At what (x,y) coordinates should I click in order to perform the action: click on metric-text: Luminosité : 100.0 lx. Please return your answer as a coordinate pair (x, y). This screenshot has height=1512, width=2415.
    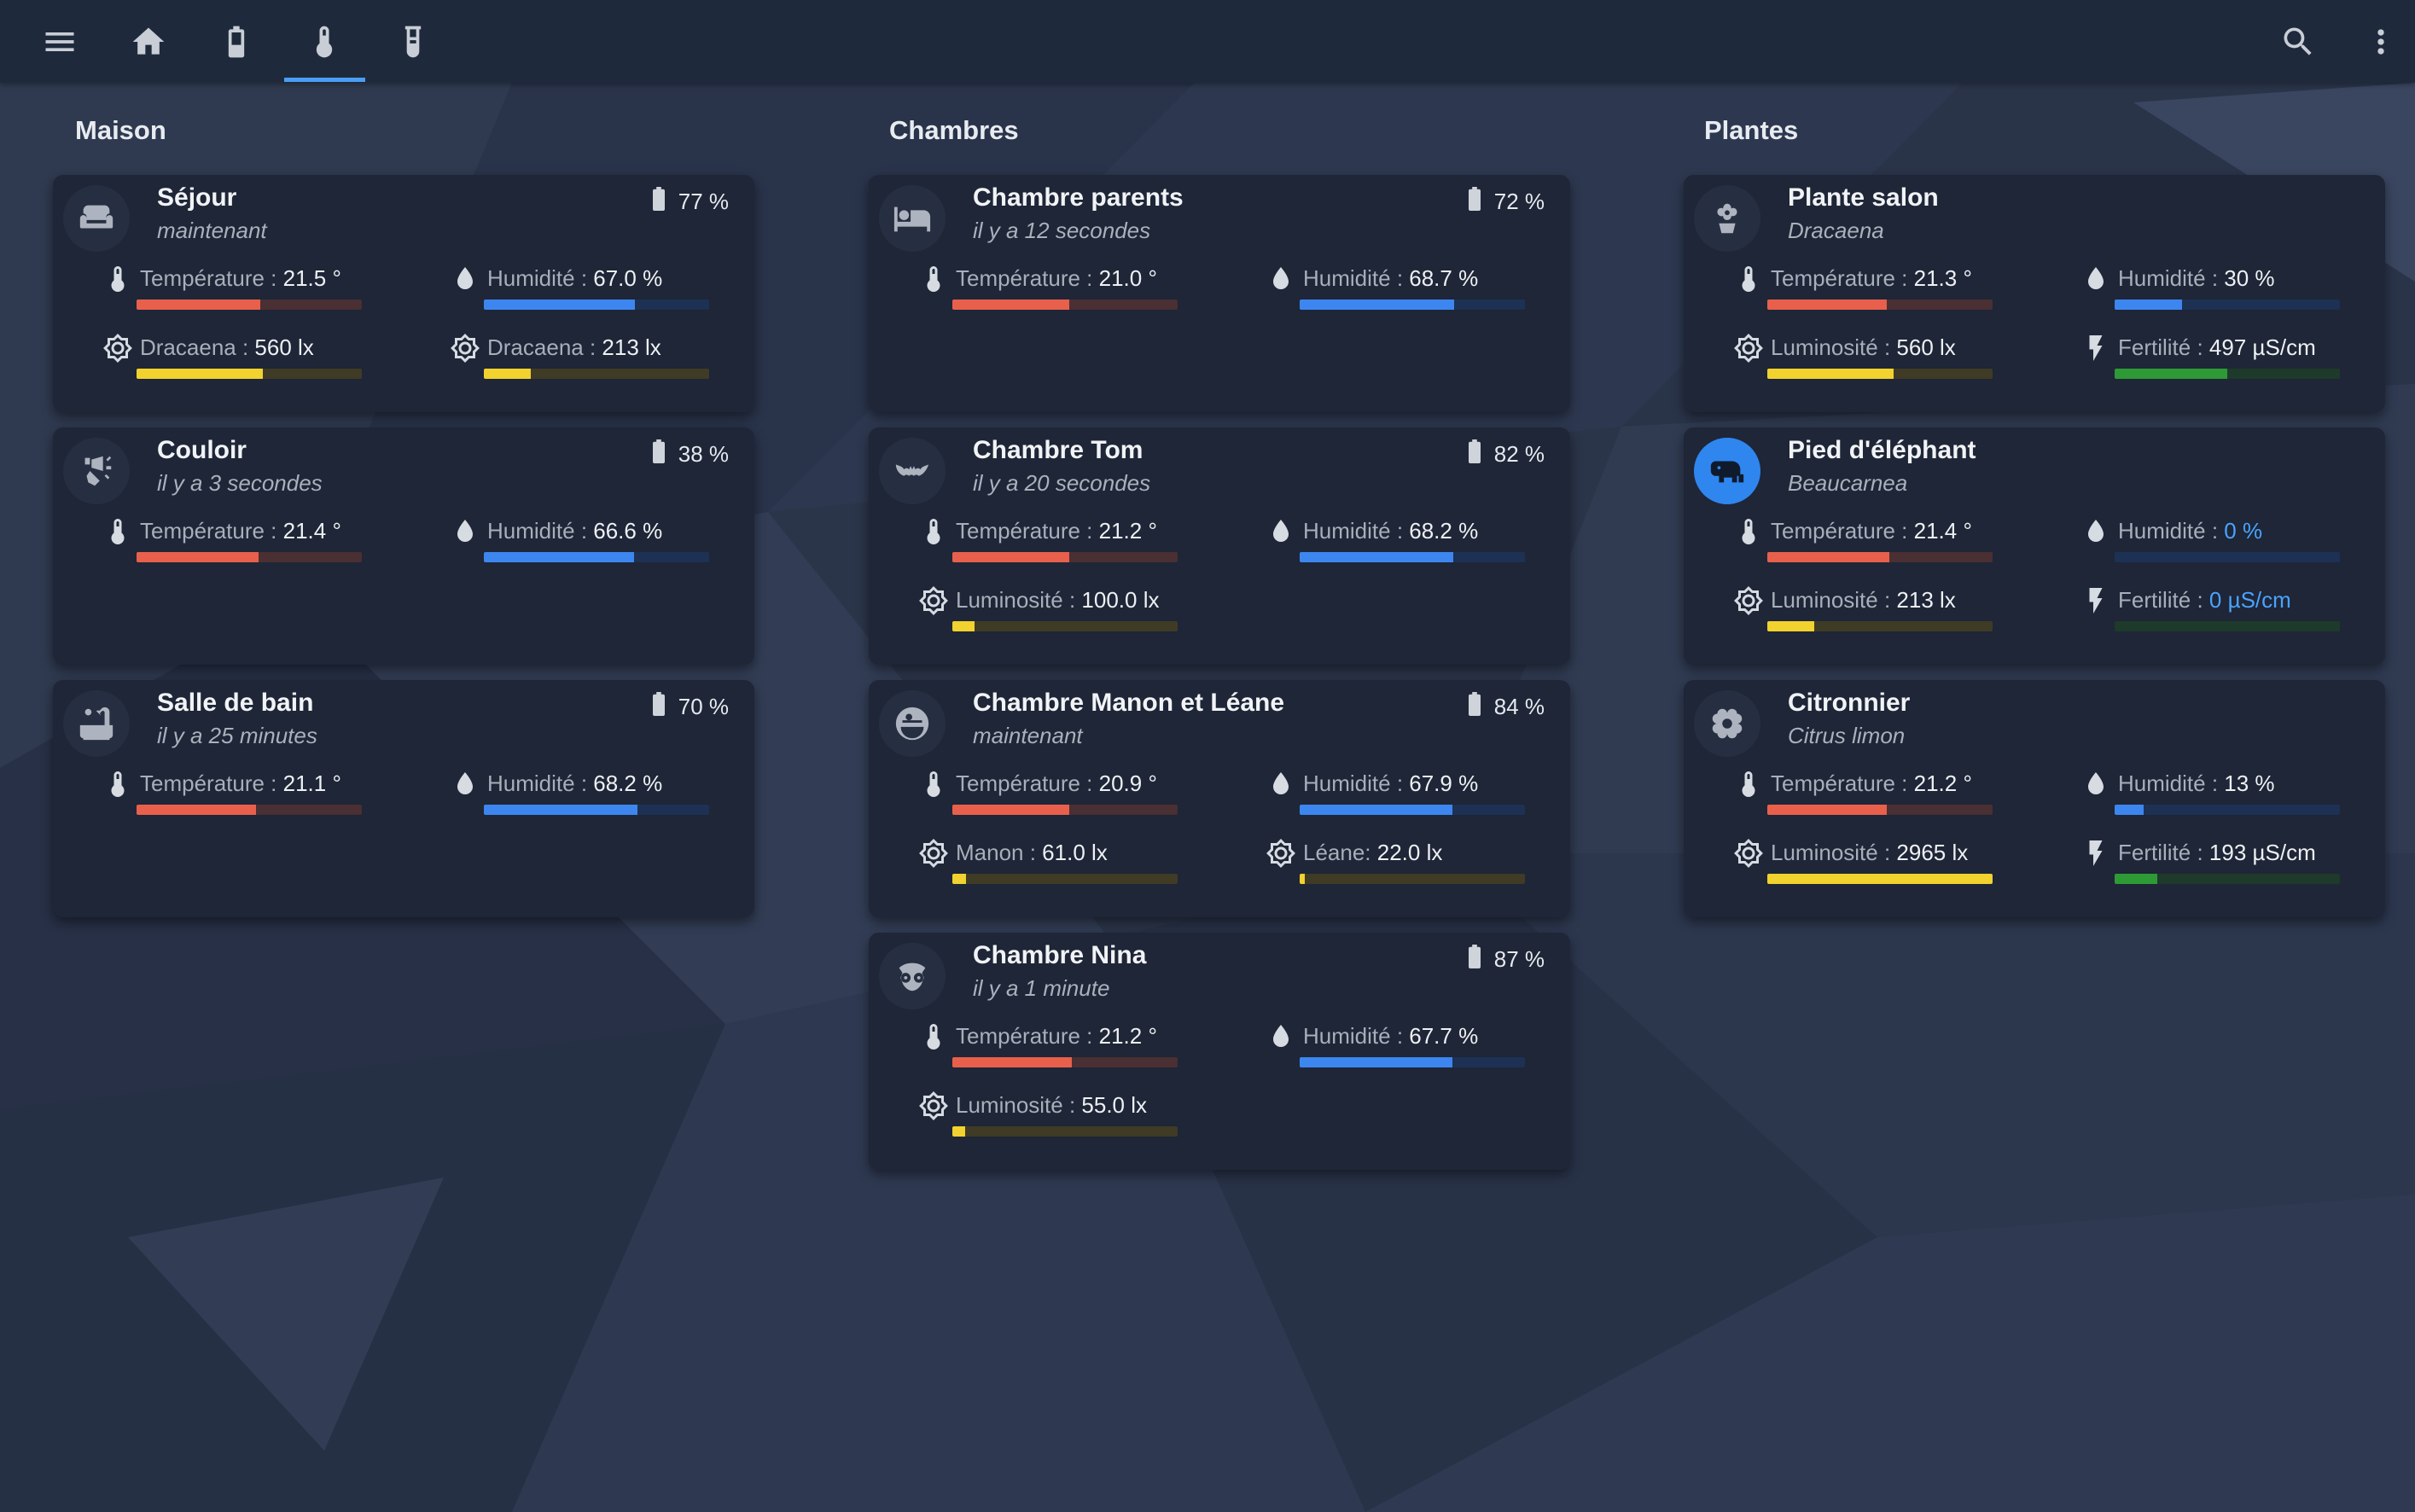
    Looking at the image, I should click on (1057, 600).